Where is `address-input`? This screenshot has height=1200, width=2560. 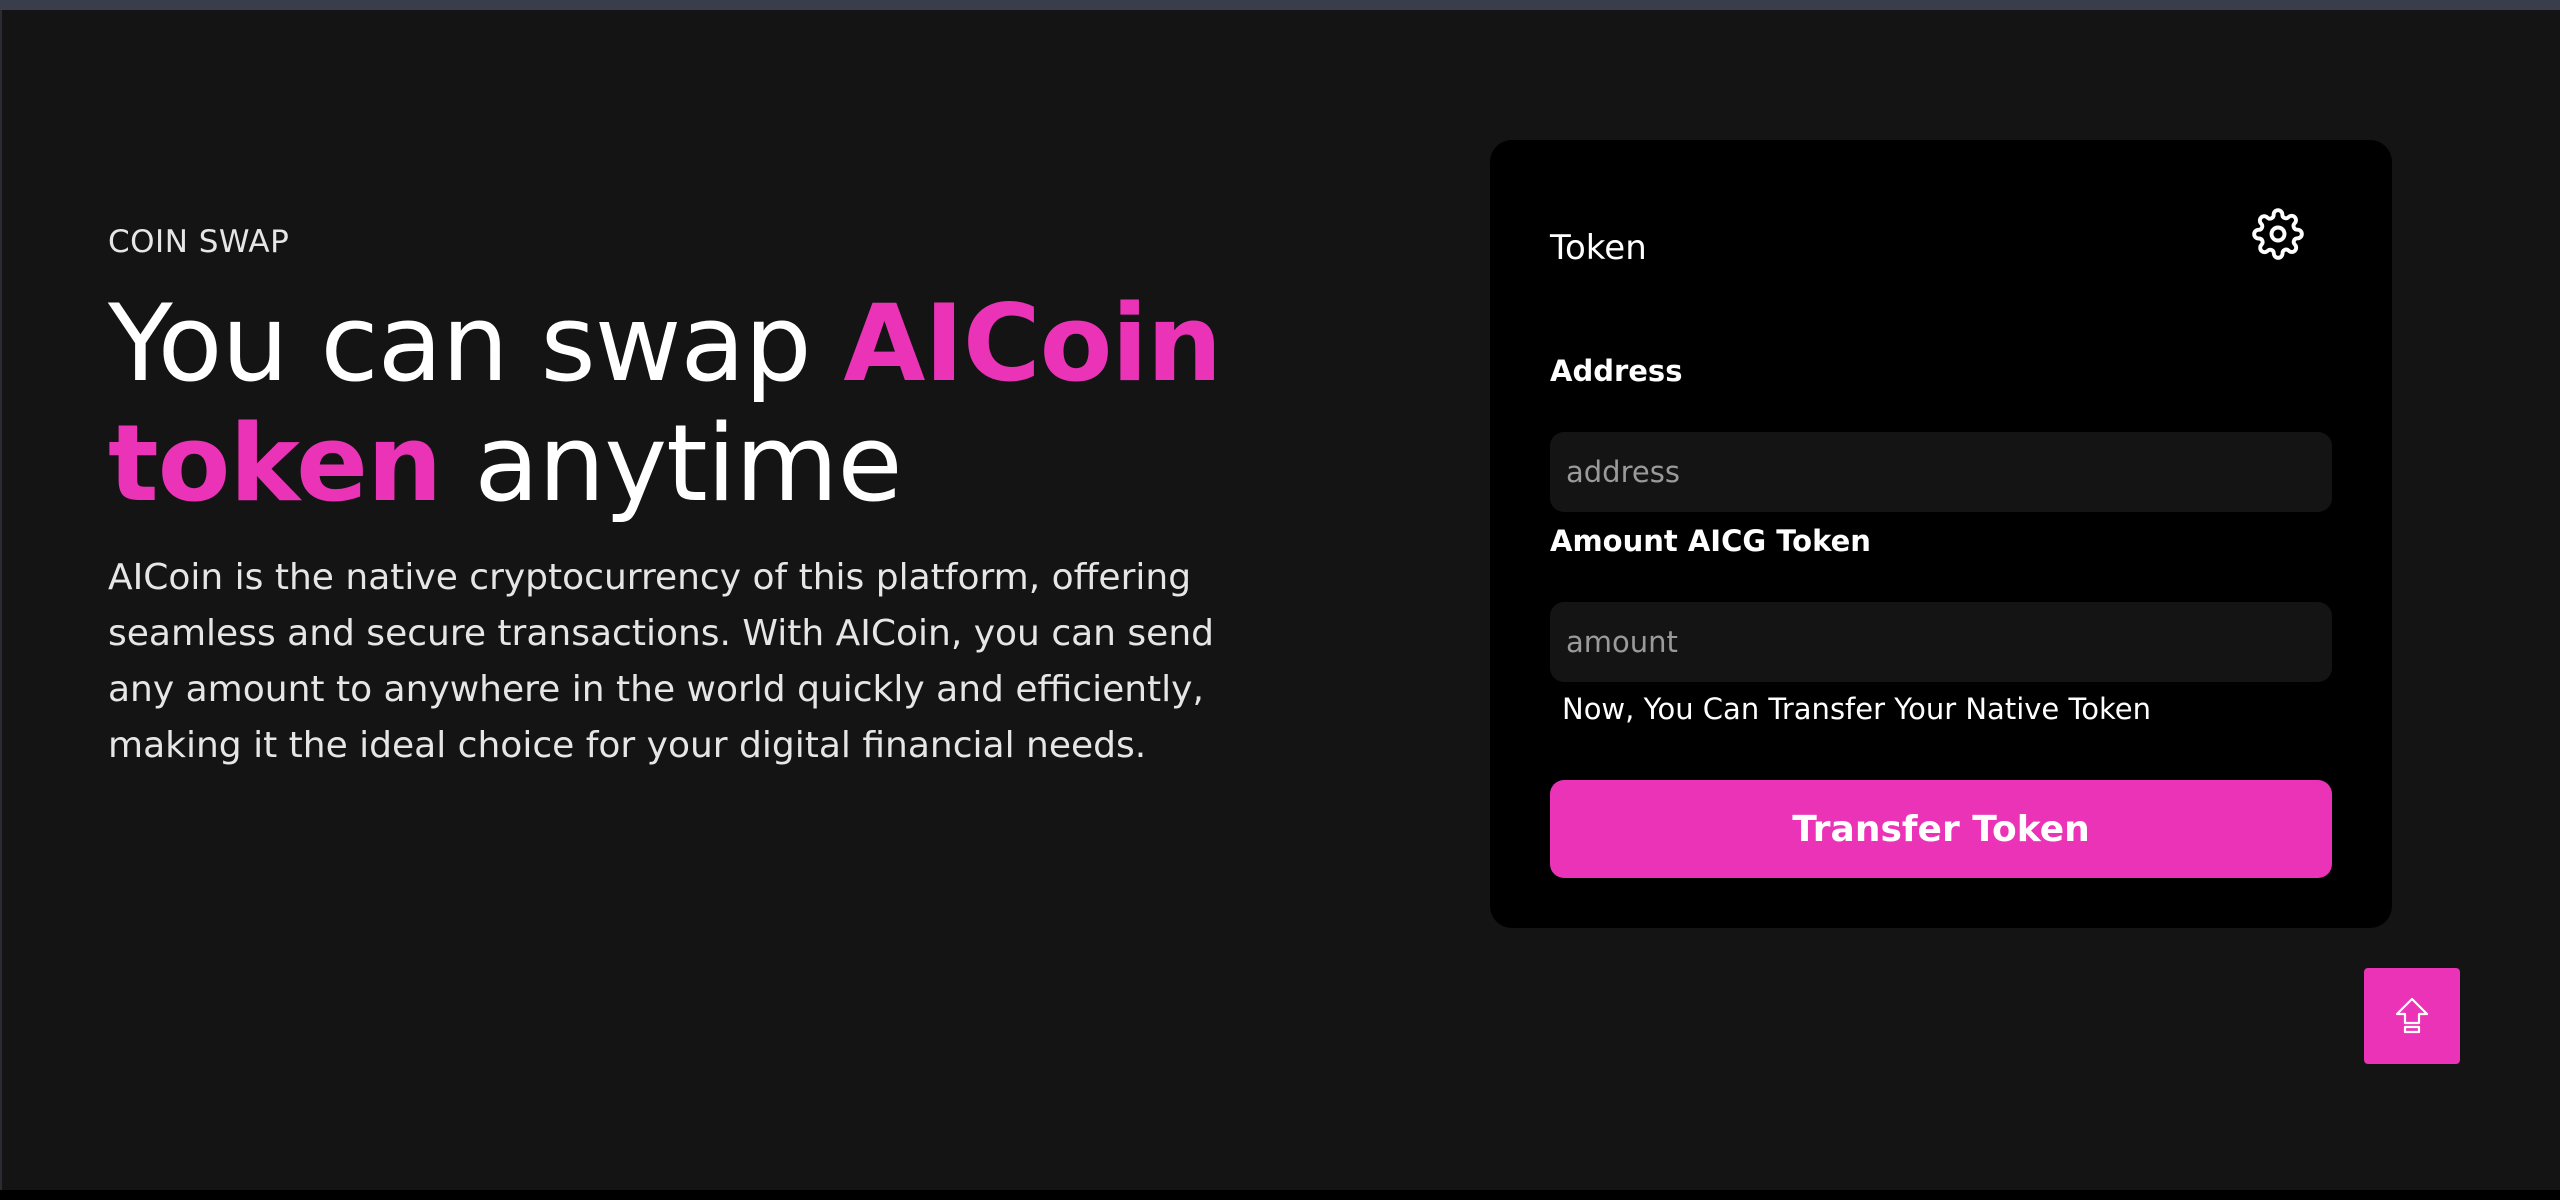
address-input is located at coordinates (1941, 472).